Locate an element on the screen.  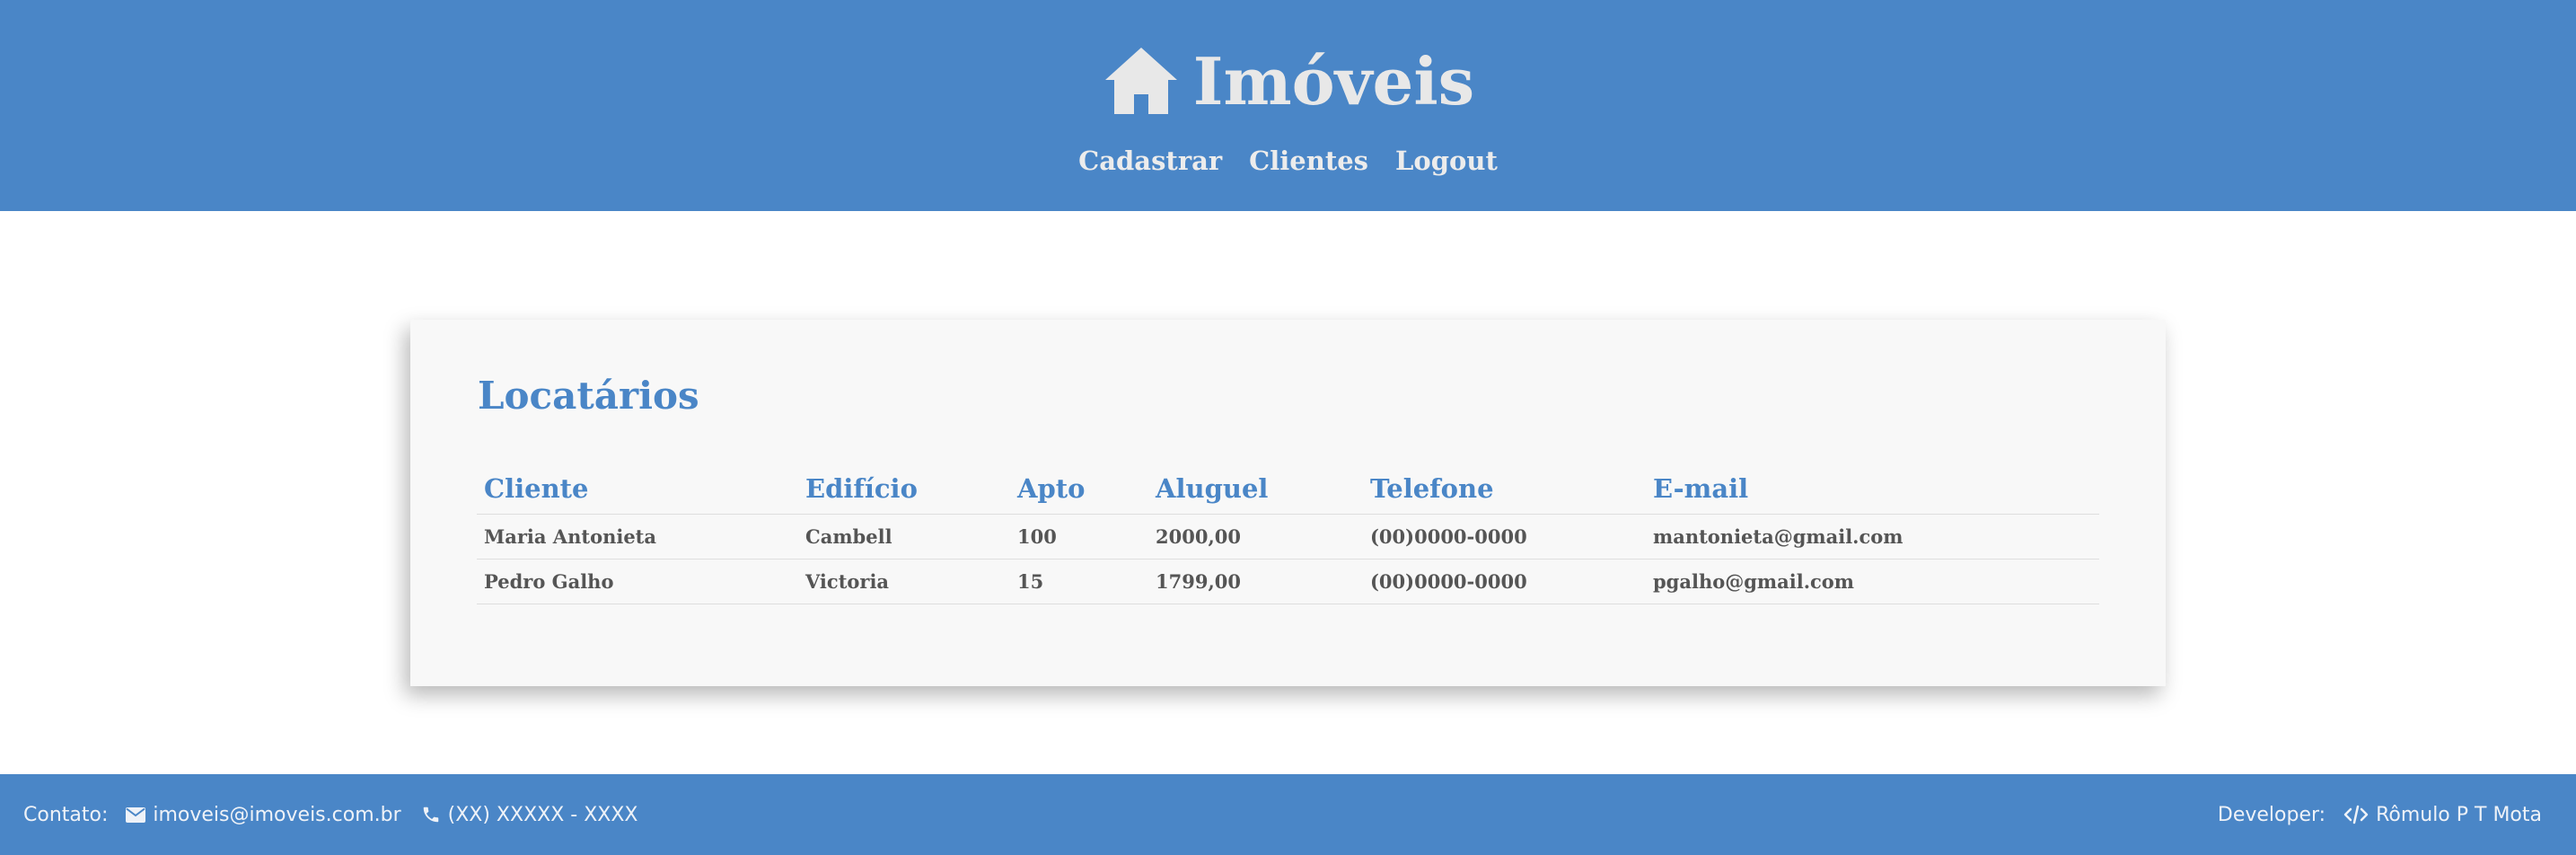
contact-email-link: imoveis@imoveis.com.br is located at coordinates (263, 814).